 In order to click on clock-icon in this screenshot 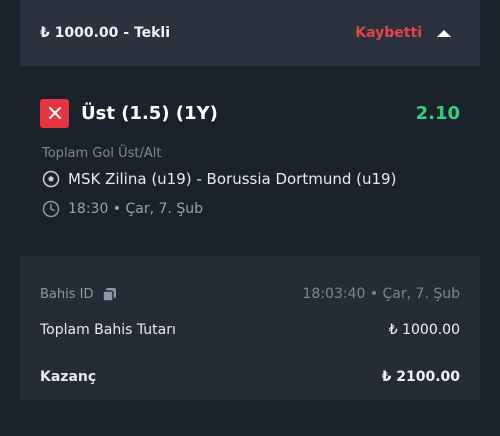, I will do `click(51, 209)`.